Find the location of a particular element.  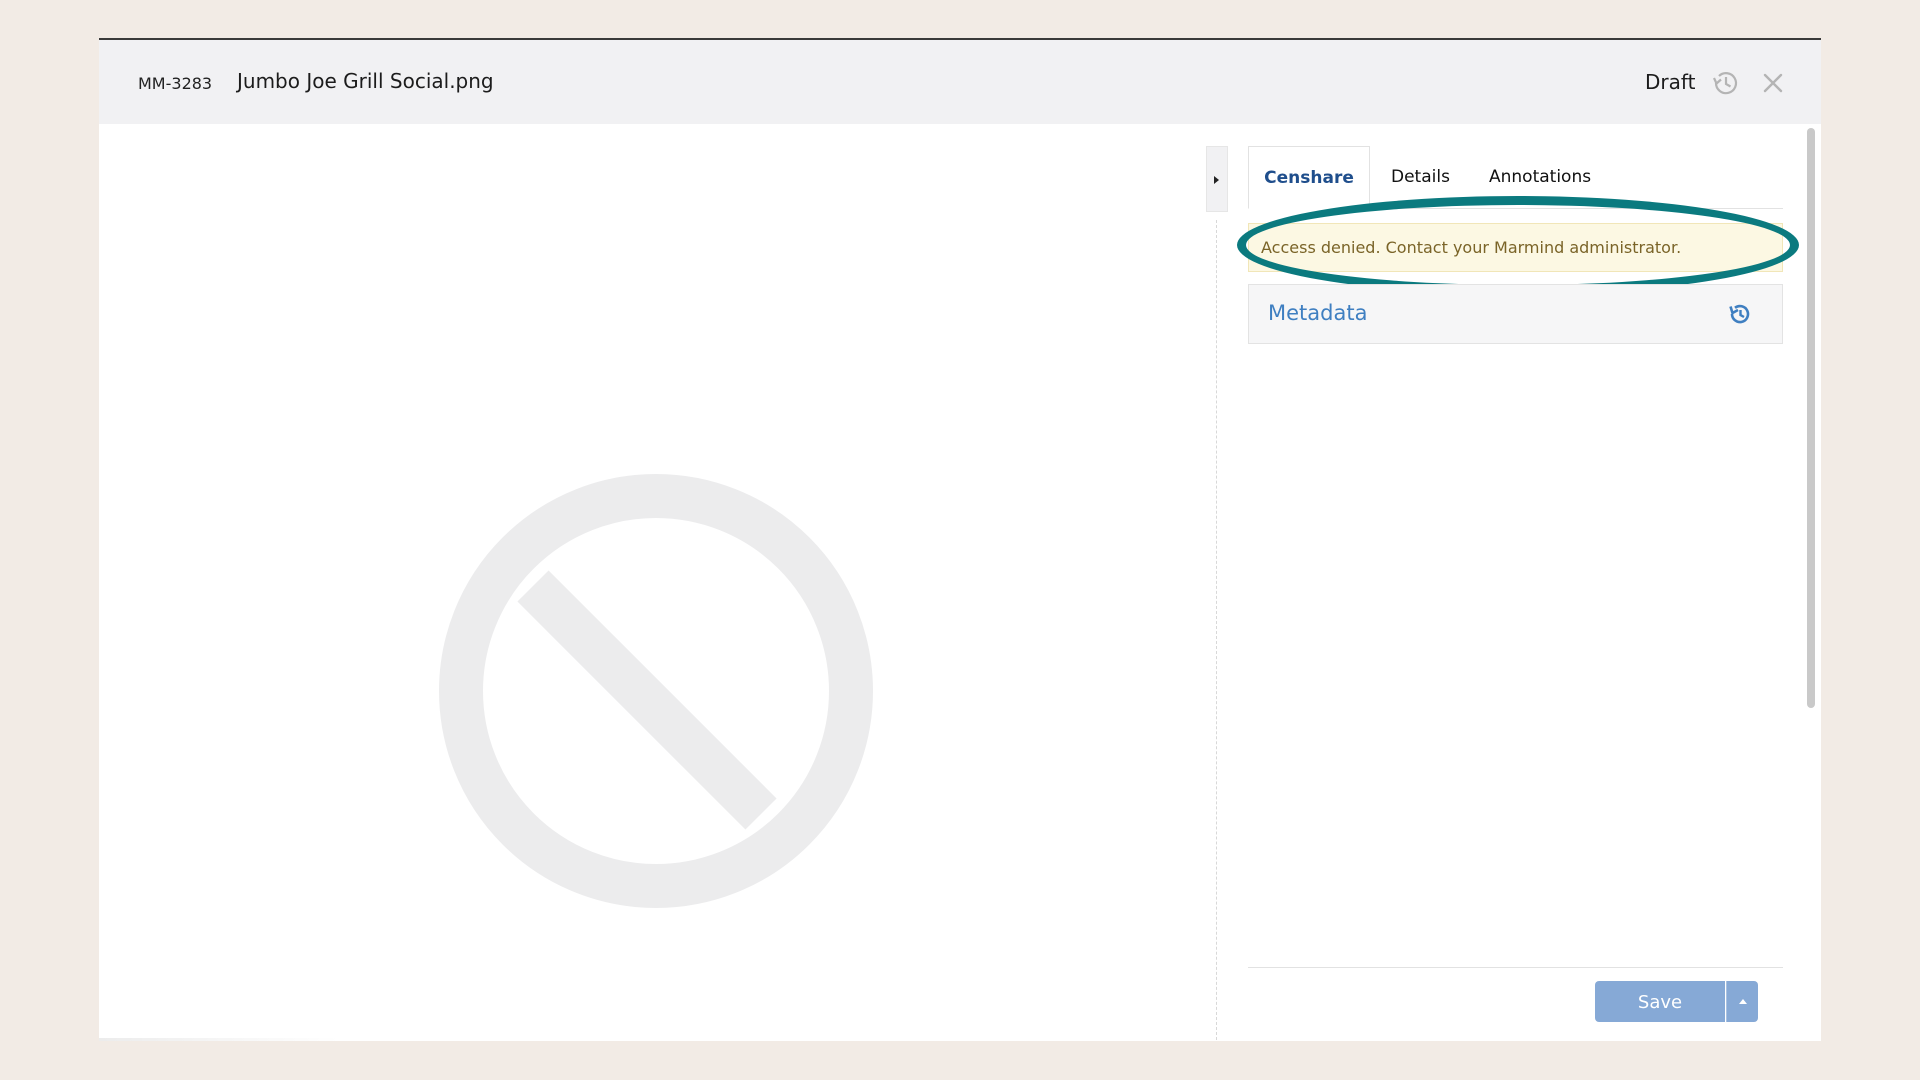

close-icon is located at coordinates (1773, 83).